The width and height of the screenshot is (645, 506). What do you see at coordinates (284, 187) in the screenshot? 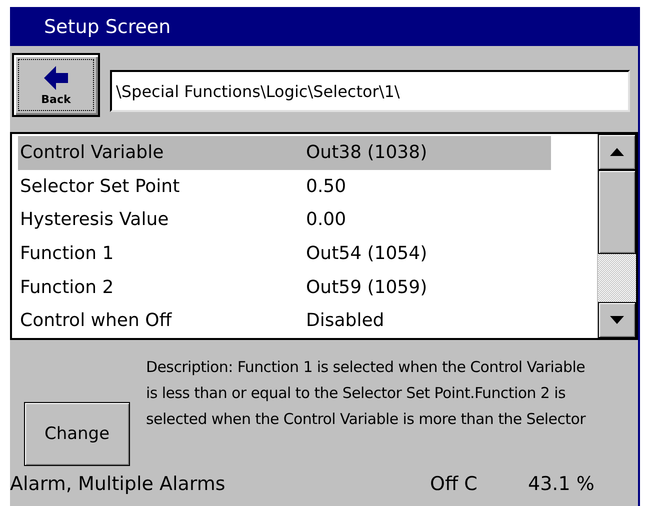
I see `parameter-row: Selector Set Point 0.50` at bounding box center [284, 187].